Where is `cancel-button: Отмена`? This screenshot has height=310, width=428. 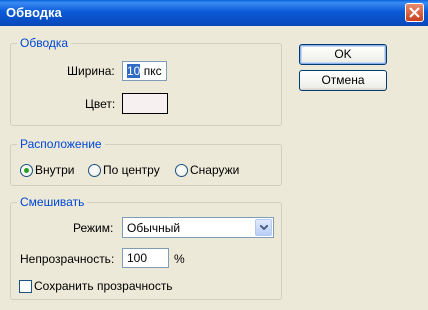
cancel-button: Отмена is located at coordinates (343, 80).